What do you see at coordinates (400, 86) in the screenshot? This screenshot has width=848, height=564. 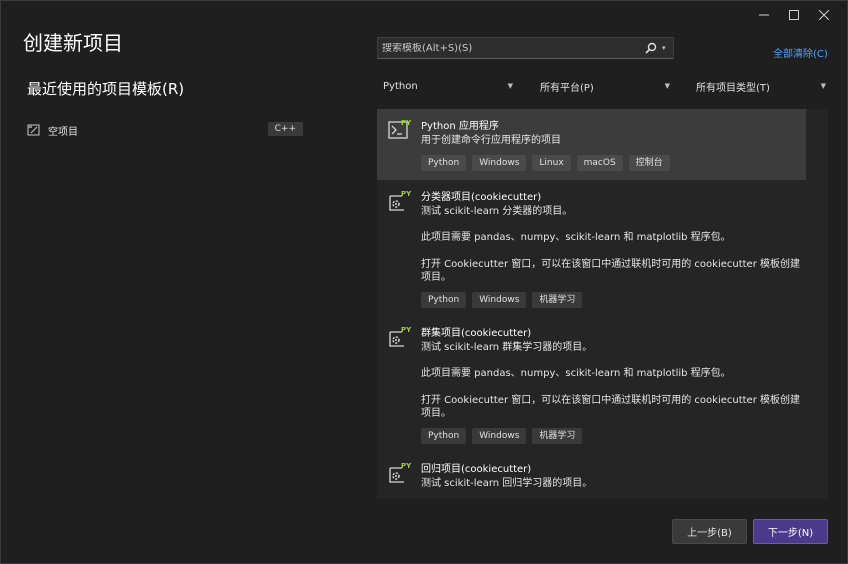 I see `language-filter-value: Python` at bounding box center [400, 86].